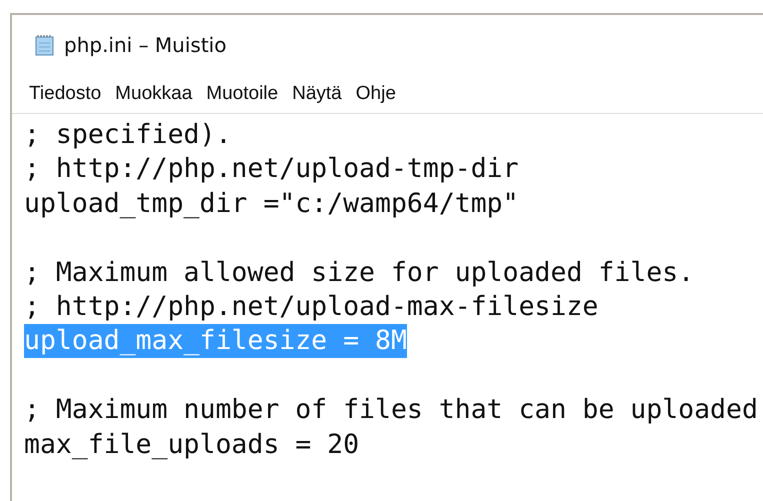 The height and width of the screenshot is (501, 763). What do you see at coordinates (376, 94) in the screenshot?
I see `menu-item: Ohje` at bounding box center [376, 94].